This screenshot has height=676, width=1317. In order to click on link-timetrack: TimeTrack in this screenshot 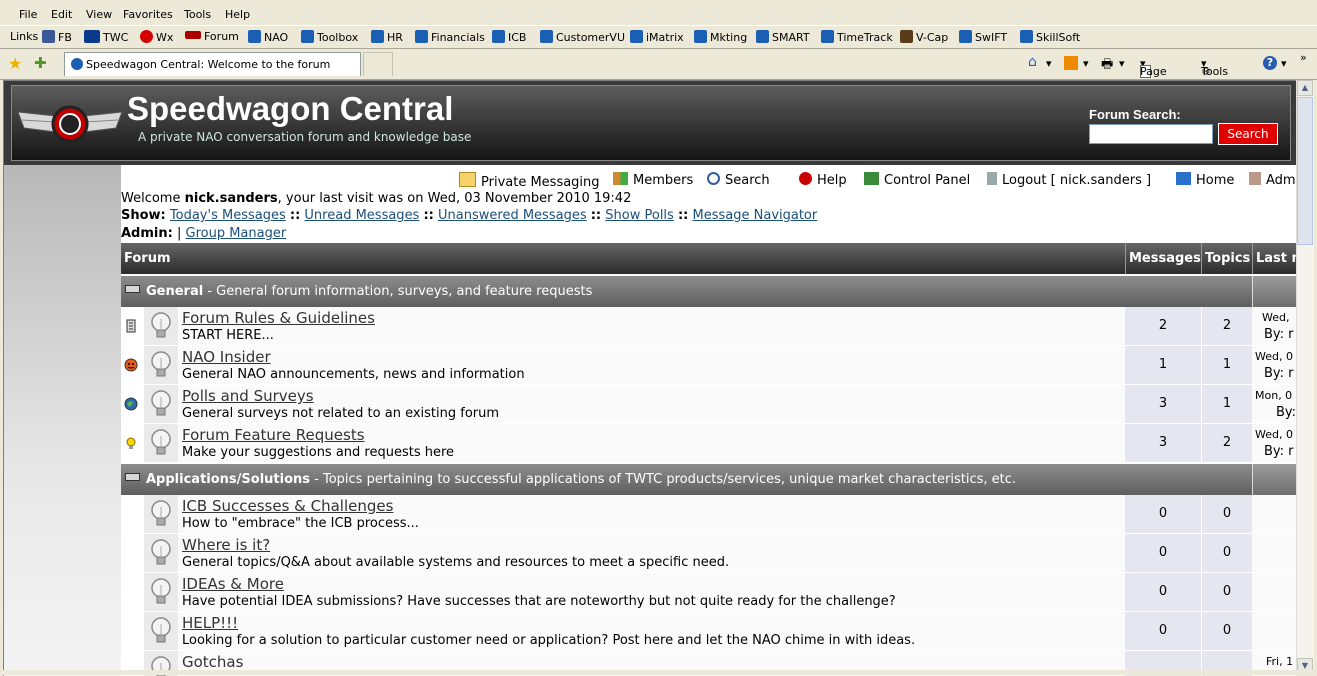, I will do `click(857, 37)`.